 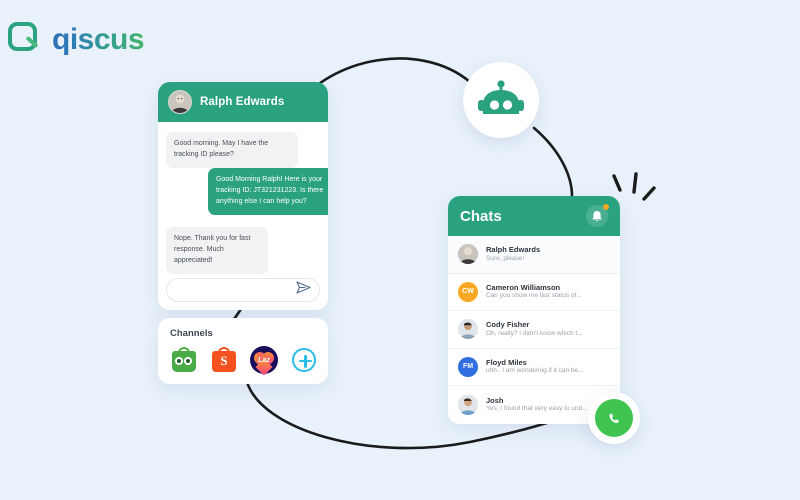 What do you see at coordinates (191, 333) in the screenshot?
I see `channels-title: Channels` at bounding box center [191, 333].